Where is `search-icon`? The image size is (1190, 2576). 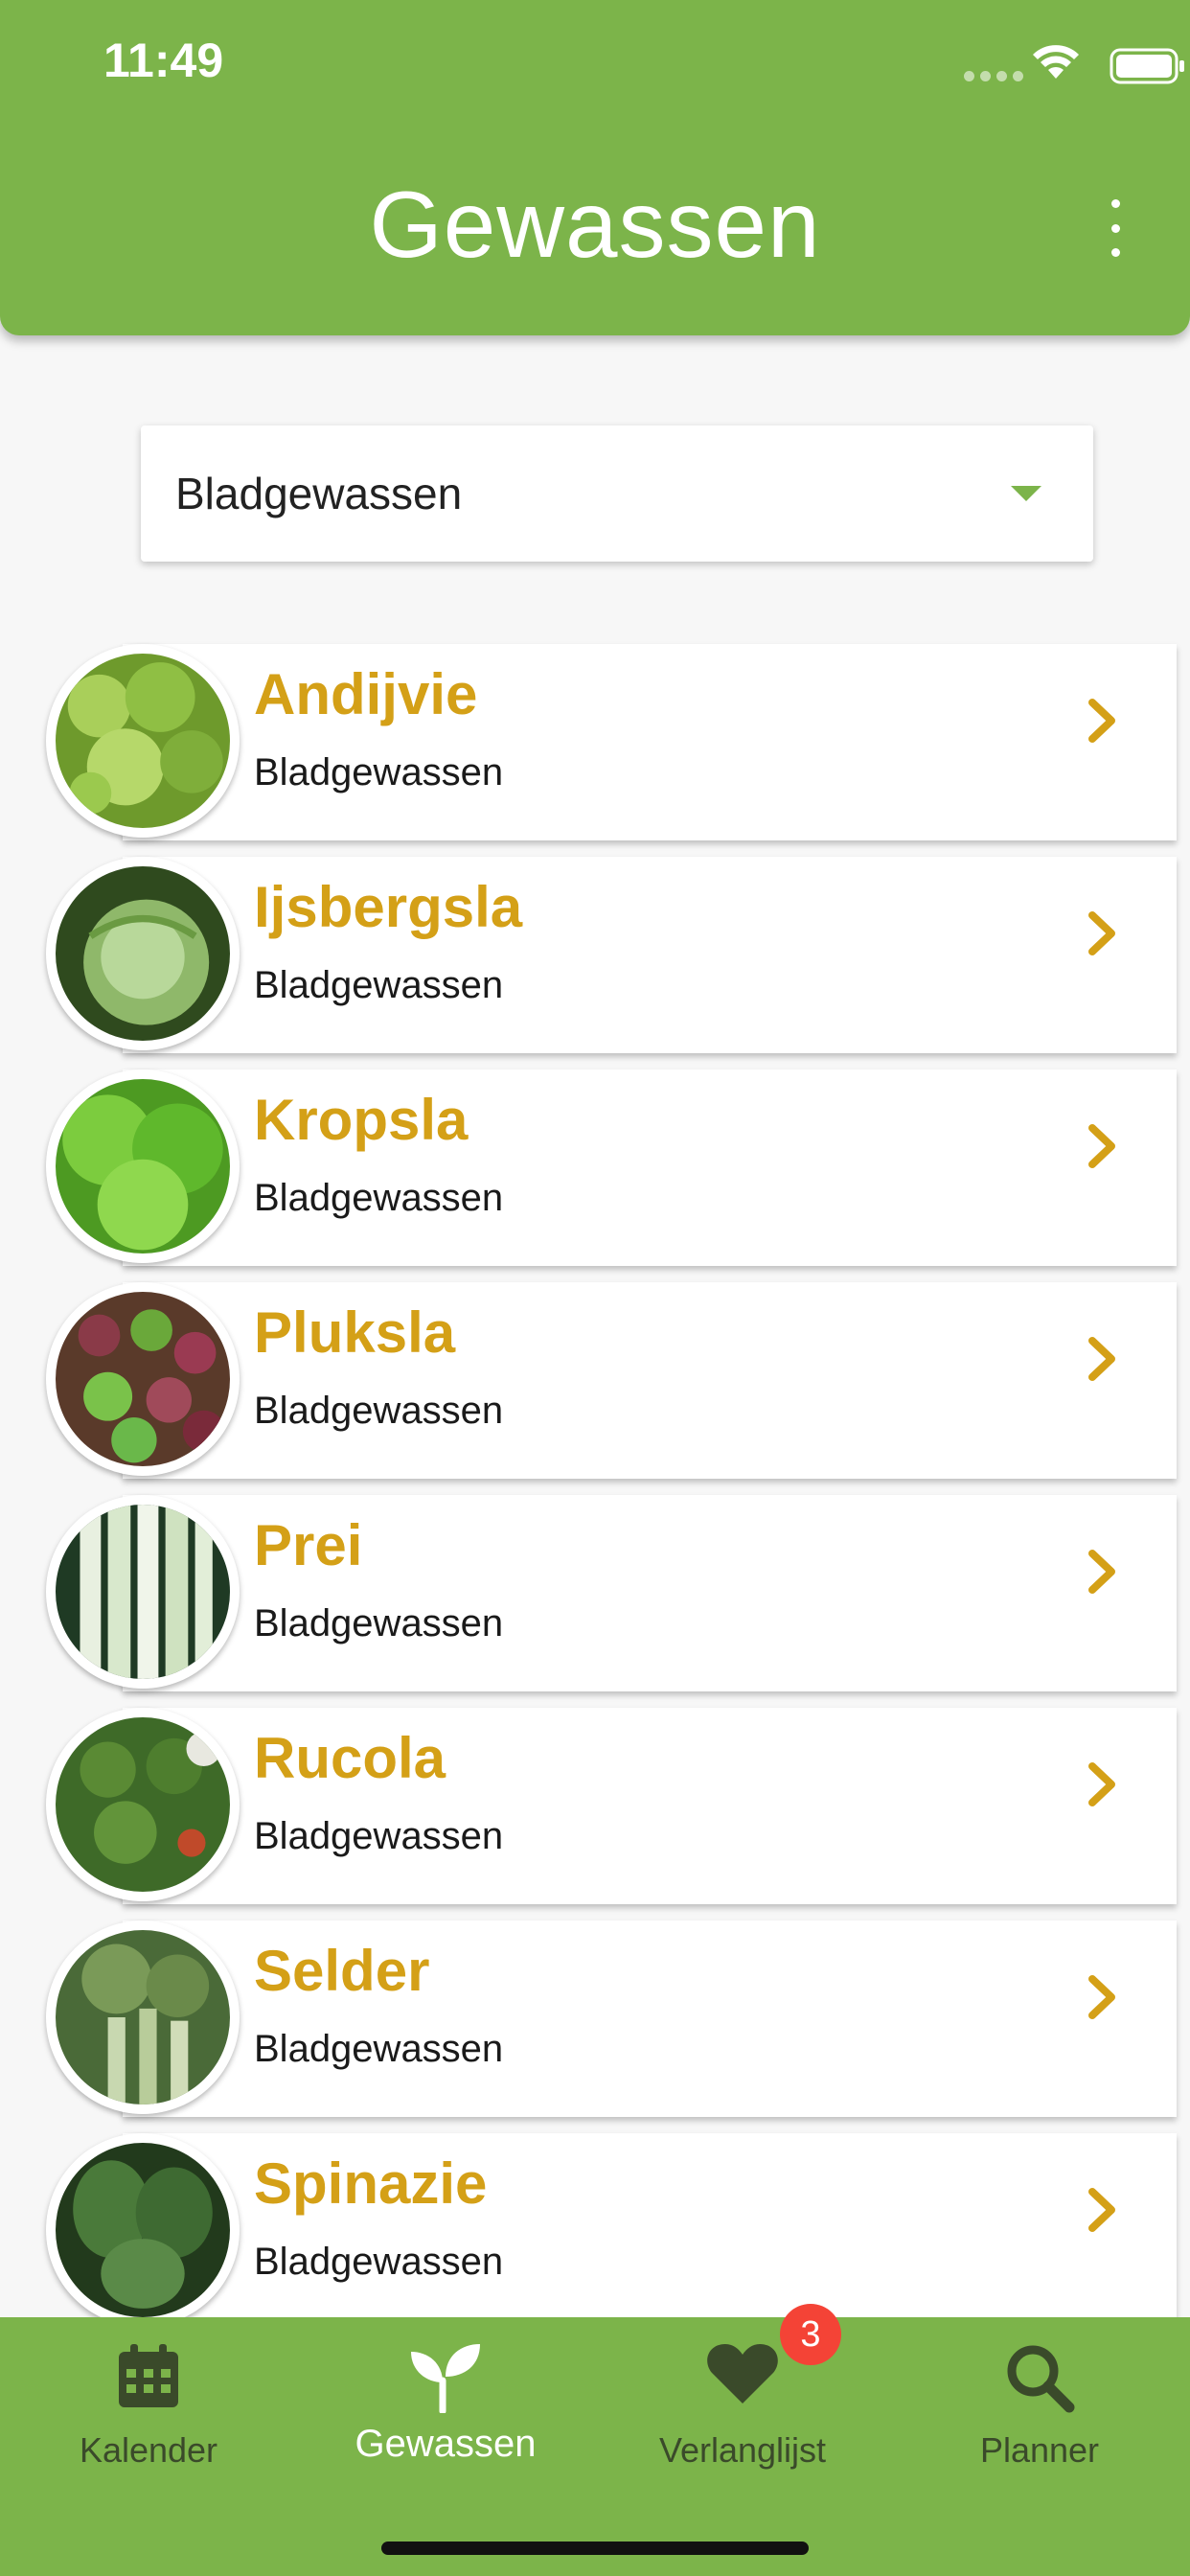
search-icon is located at coordinates (1039, 2385).